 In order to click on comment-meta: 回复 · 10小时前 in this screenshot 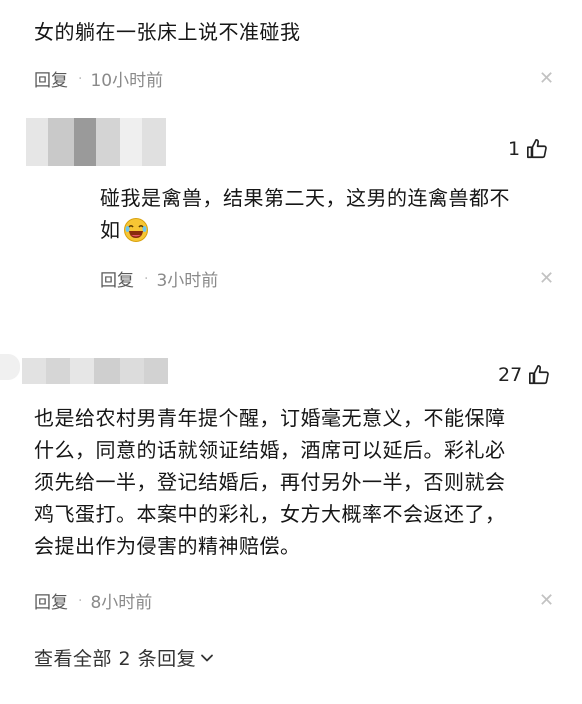, I will do `click(99, 79)`.